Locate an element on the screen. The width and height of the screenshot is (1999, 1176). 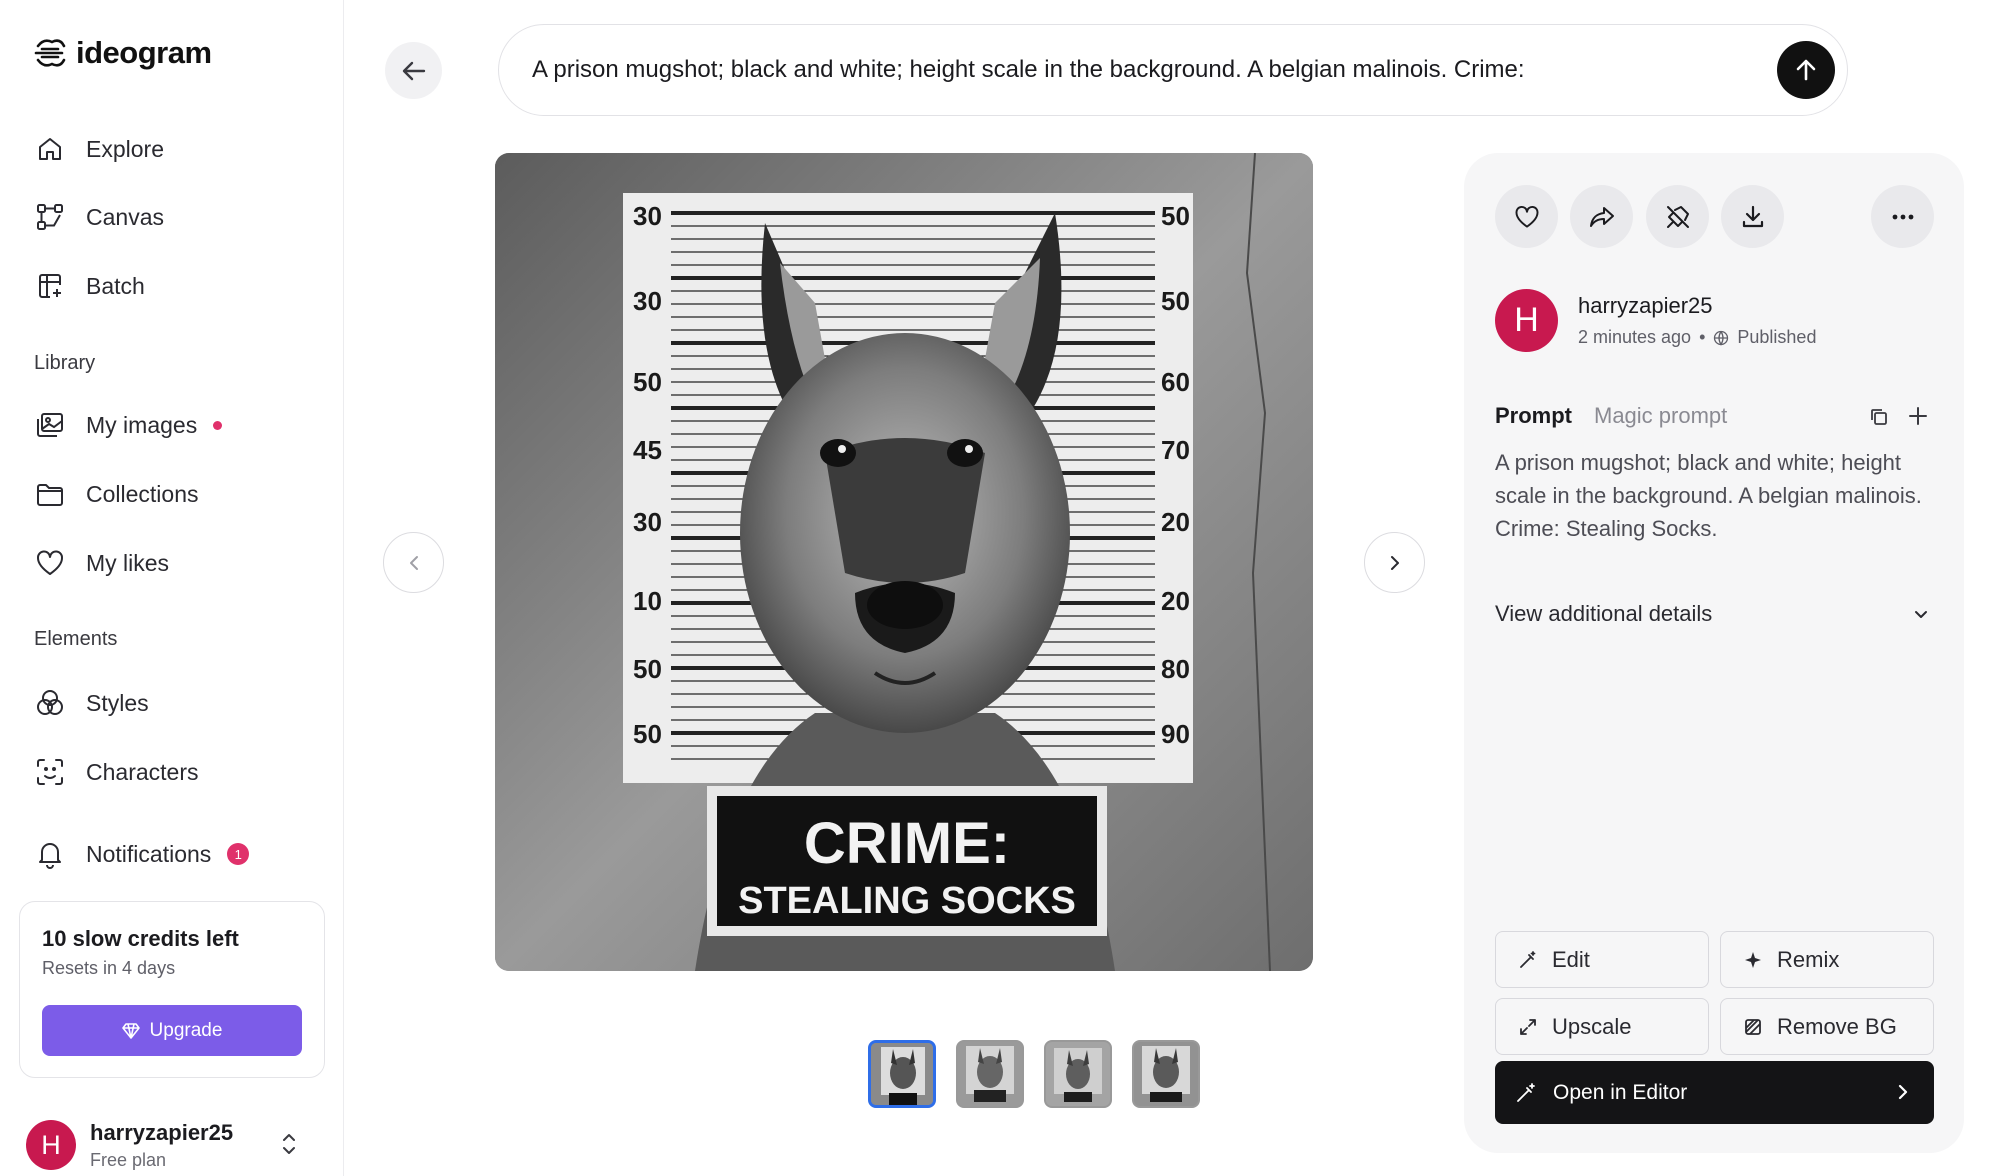
sidebar-item-explore: Explore is located at coordinates (99, 149).